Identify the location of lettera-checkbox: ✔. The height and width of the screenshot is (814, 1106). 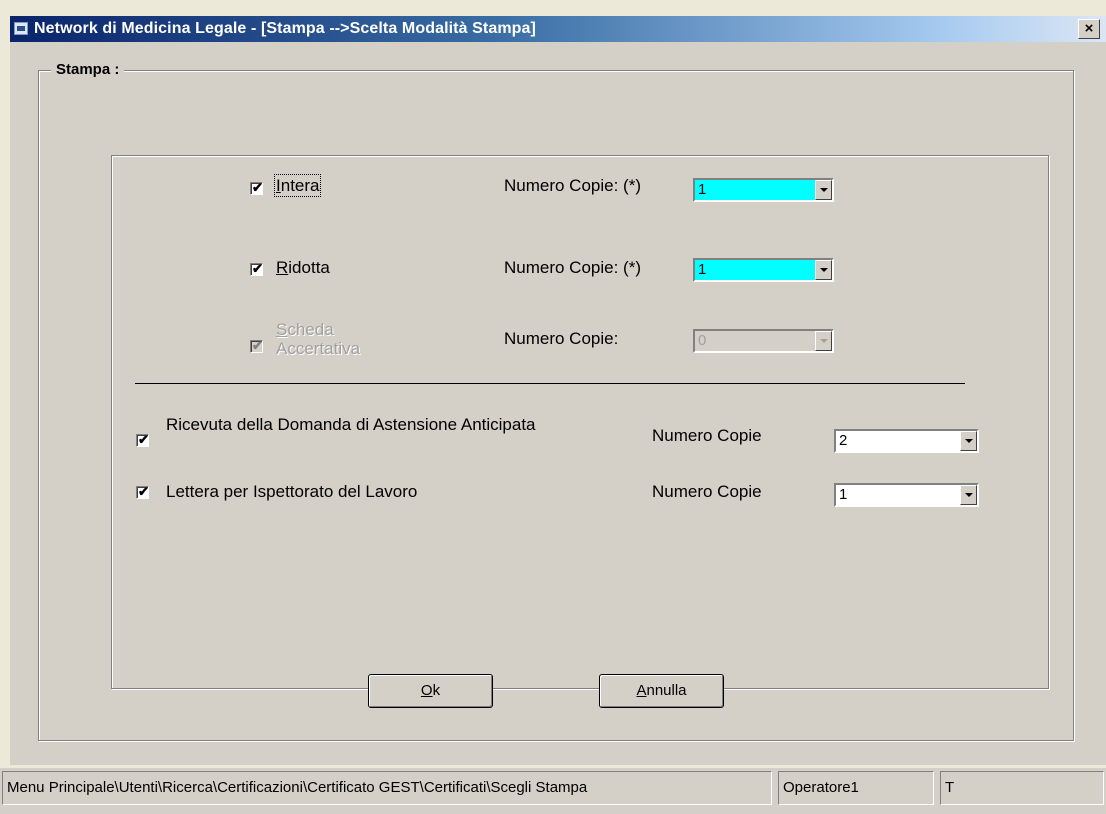
(142, 491).